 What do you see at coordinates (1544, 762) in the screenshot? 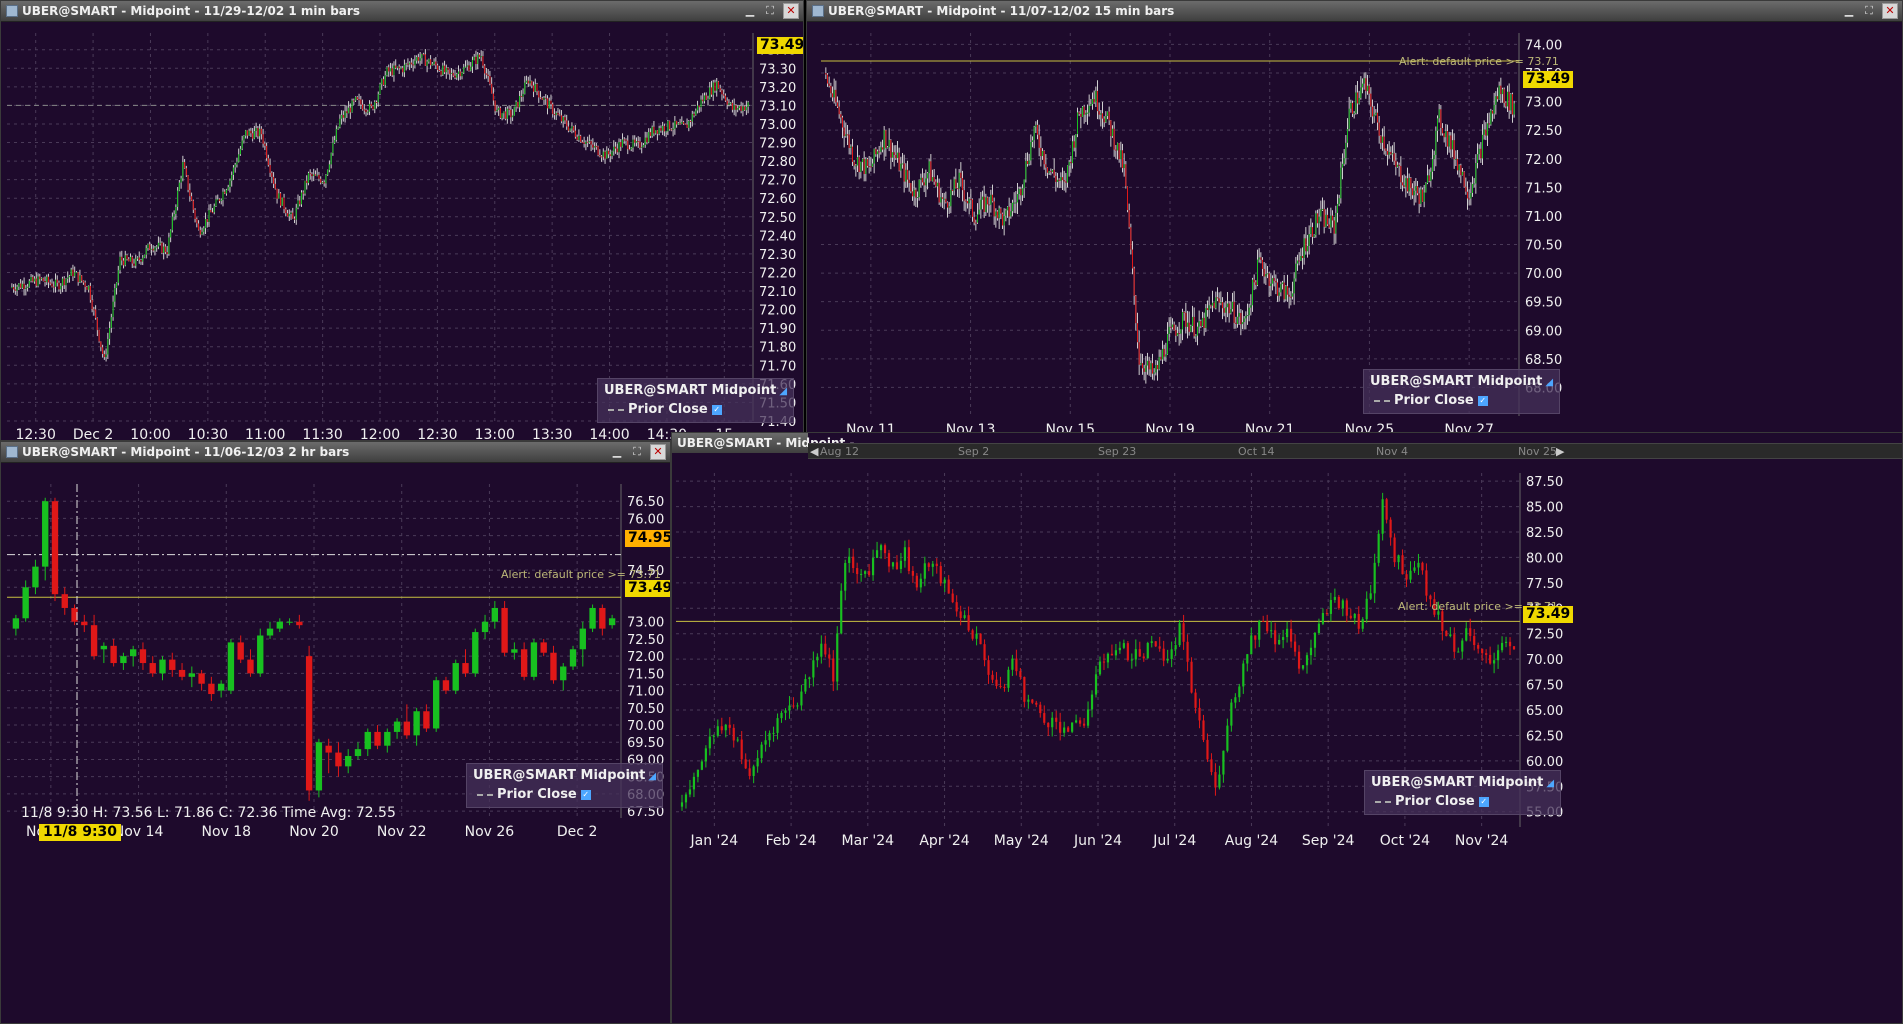
I see `y-tick-label: 60.00` at bounding box center [1544, 762].